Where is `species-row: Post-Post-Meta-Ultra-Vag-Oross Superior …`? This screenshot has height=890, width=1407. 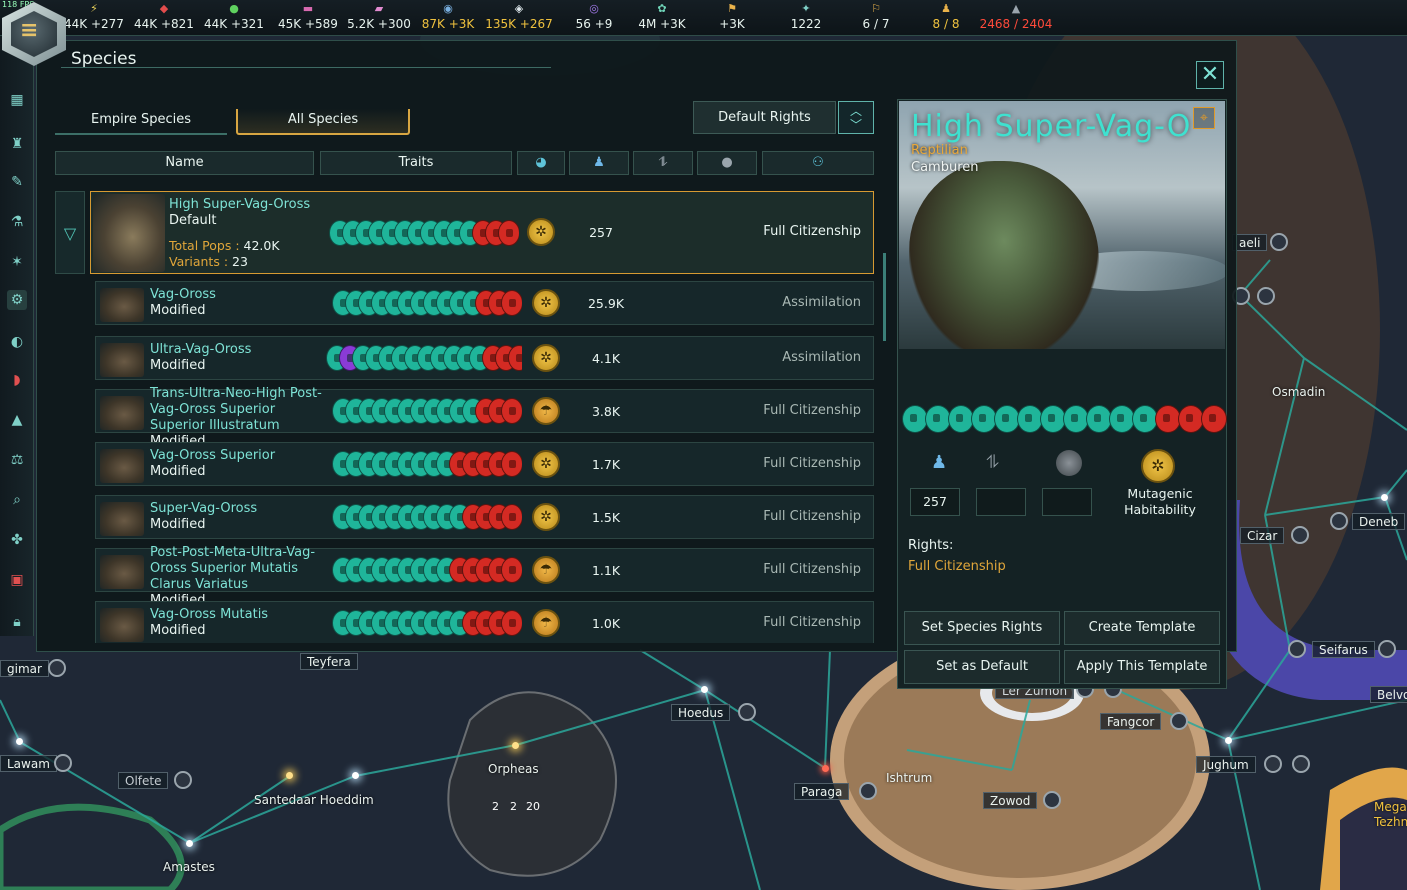
species-row: Post-Post-Meta-Ultra-Vag-Oross Superior … is located at coordinates (484, 576).